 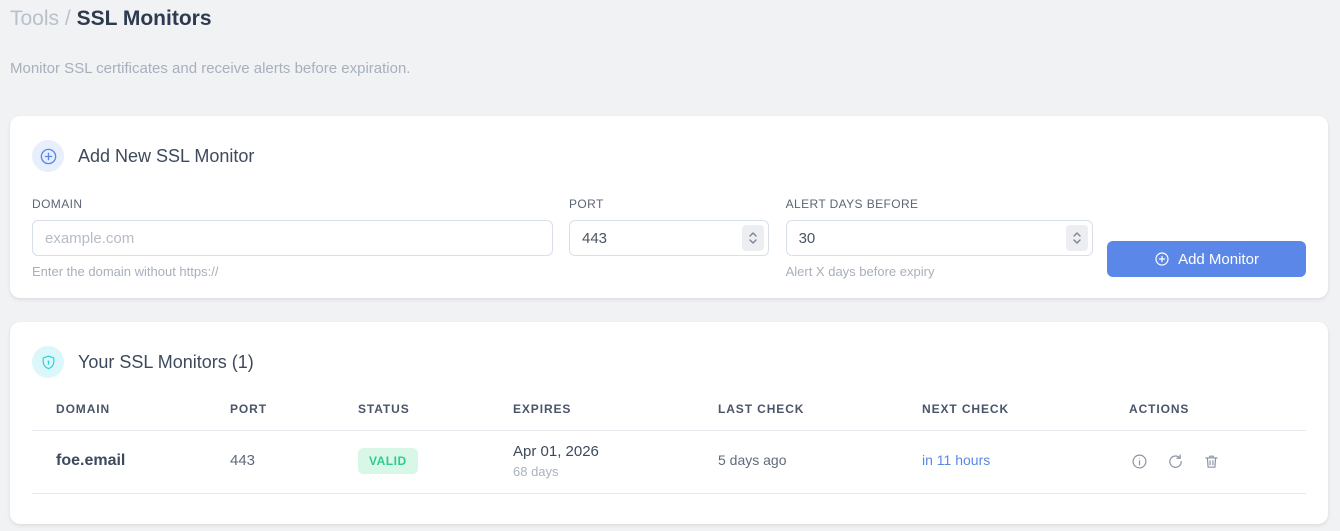 I want to click on info-icon, so click(x=1139, y=461).